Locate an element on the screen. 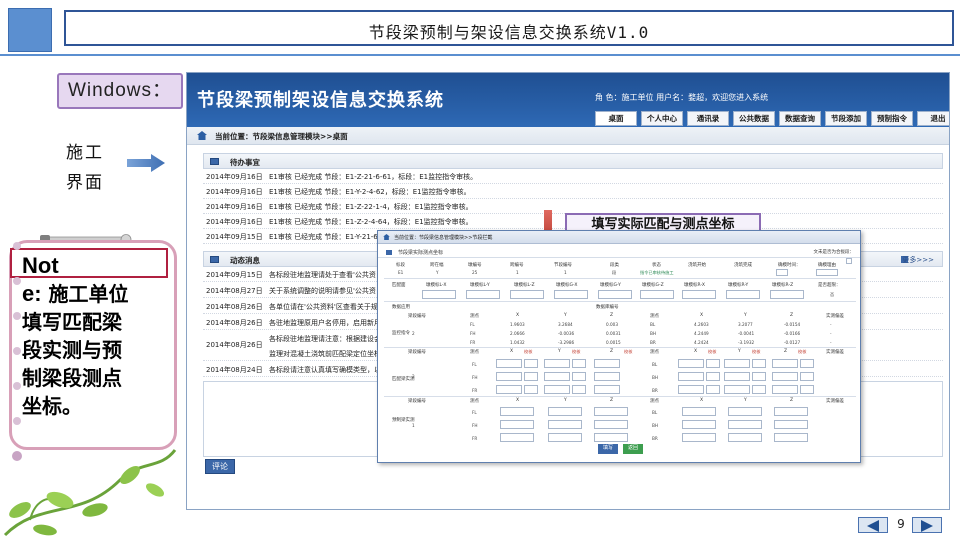  mold-time-input is located at coordinates (782, 272).